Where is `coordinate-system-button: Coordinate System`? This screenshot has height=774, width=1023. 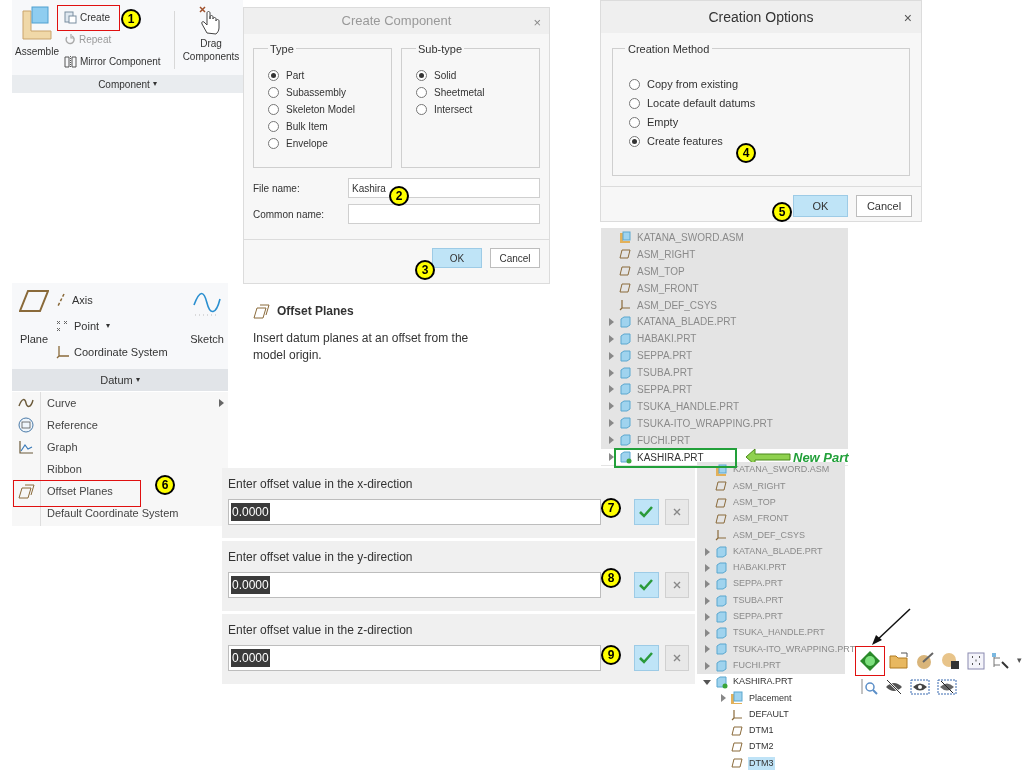
coordinate-system-button: Coordinate System is located at coordinates (121, 352).